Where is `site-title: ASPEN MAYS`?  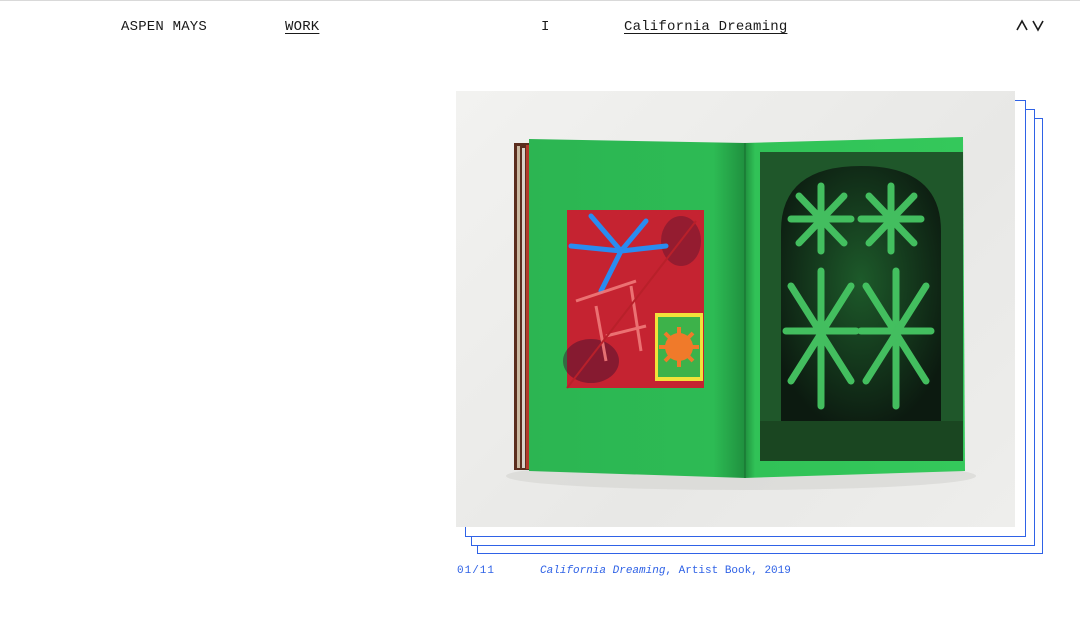 site-title: ASPEN MAYS is located at coordinates (164, 27).